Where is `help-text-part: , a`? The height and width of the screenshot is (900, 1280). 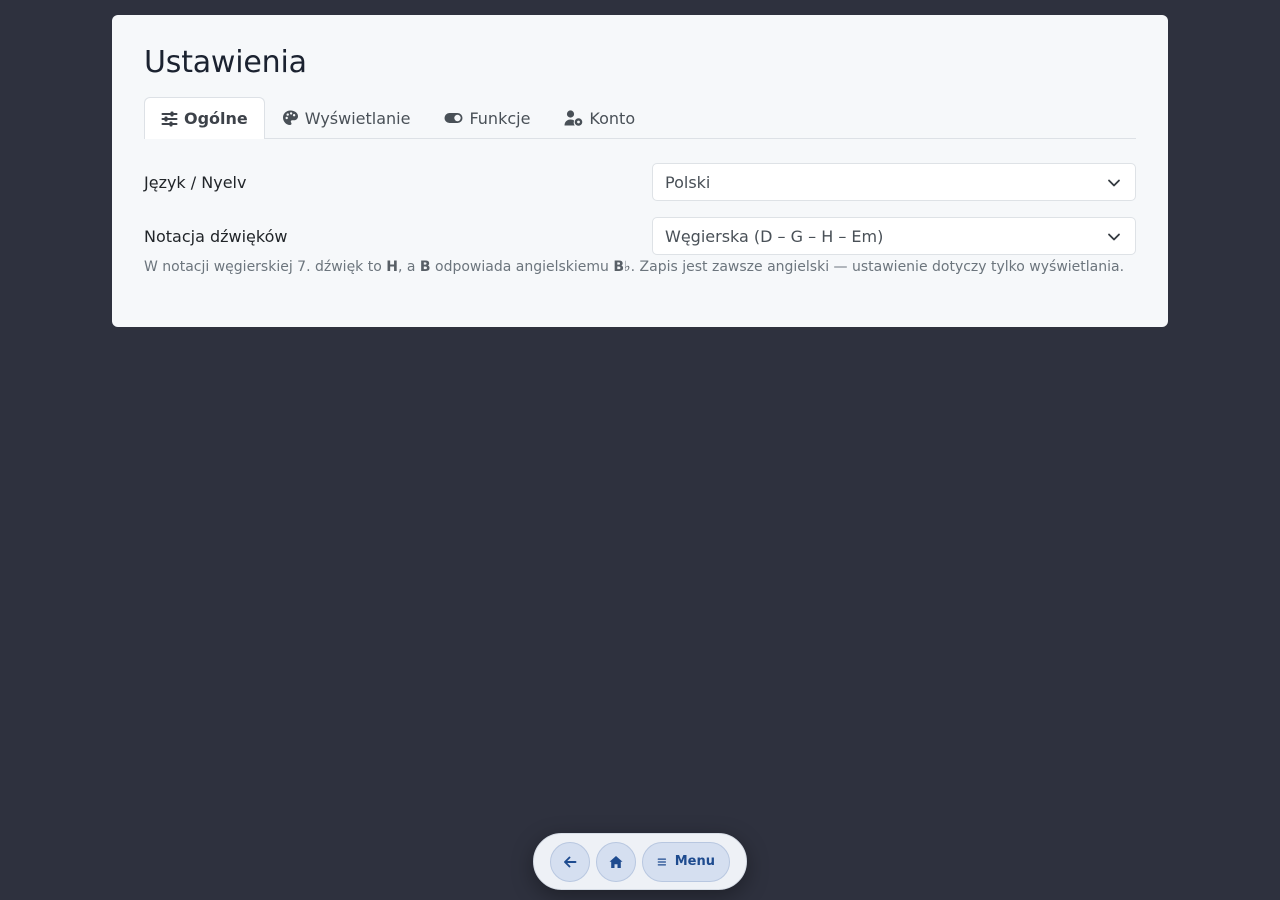 help-text-part: , a is located at coordinates (408, 267).